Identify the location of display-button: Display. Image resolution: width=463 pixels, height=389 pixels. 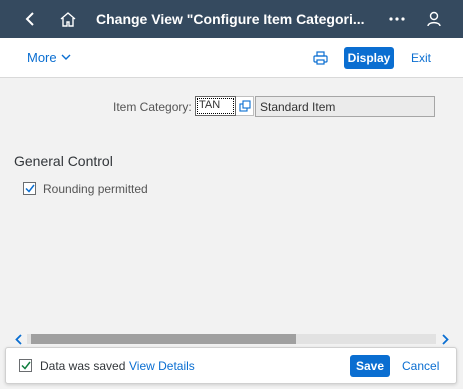
(369, 58).